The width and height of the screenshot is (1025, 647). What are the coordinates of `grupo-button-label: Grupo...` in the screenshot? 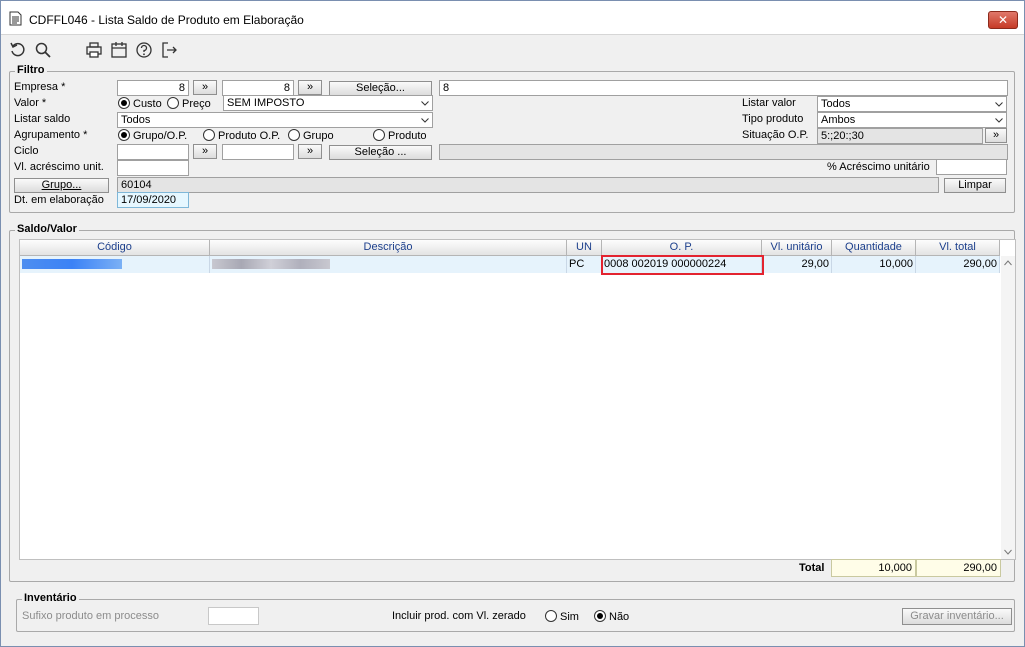 It's located at (61, 185).